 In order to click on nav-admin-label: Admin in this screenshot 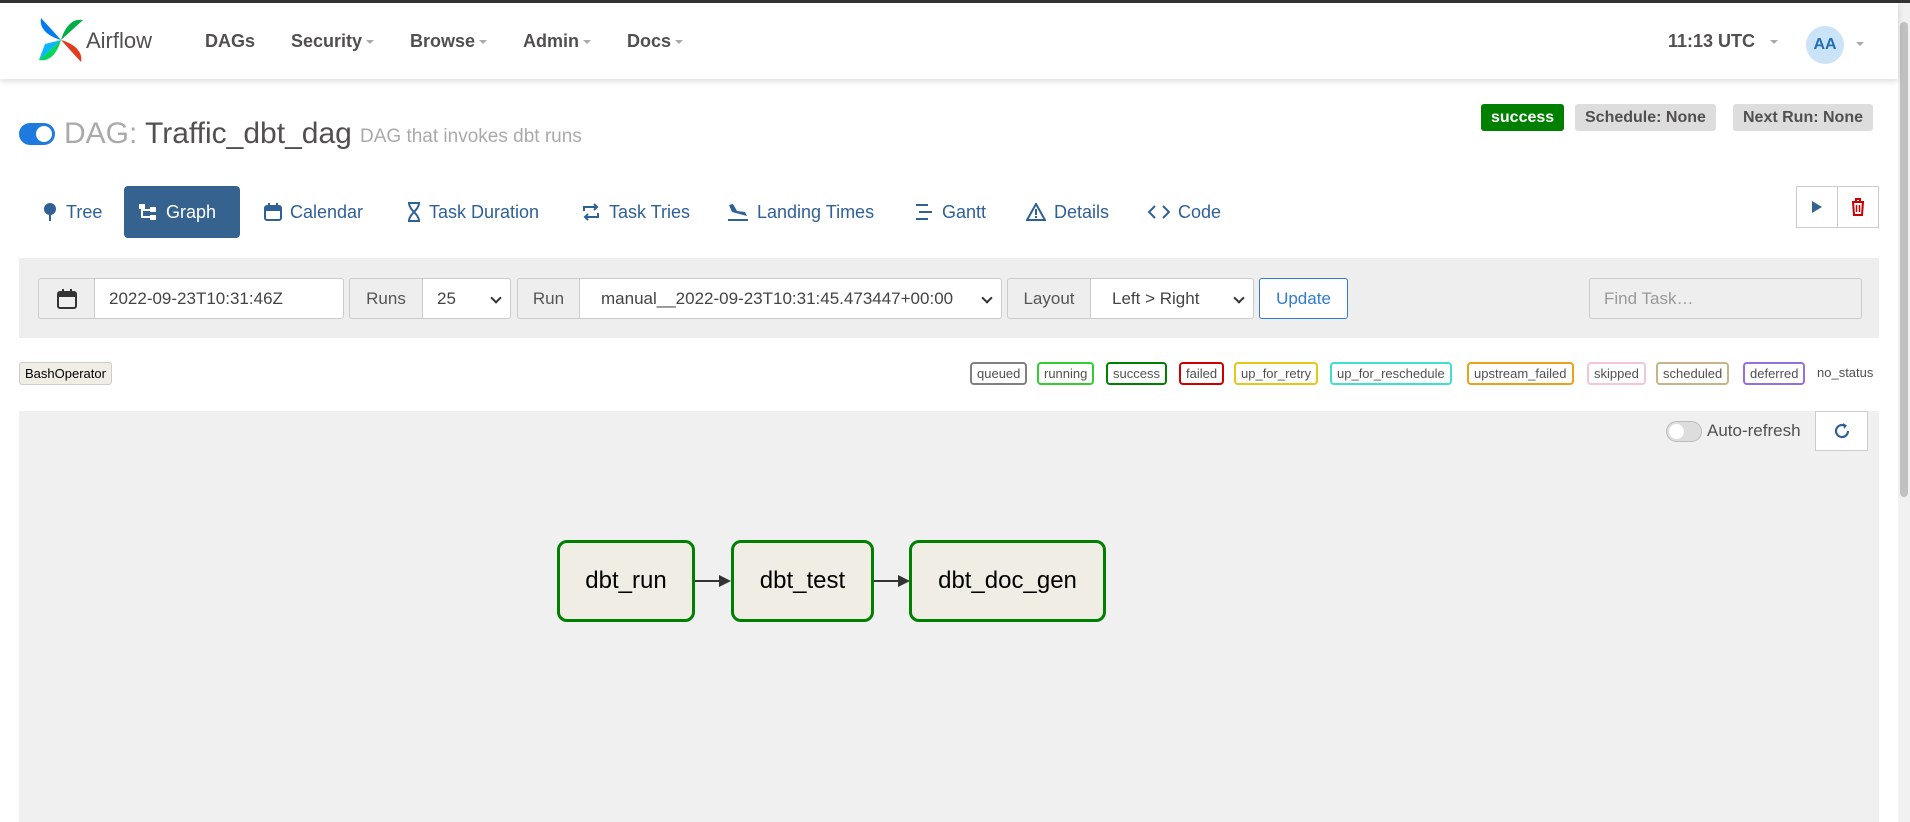, I will do `click(551, 41)`.